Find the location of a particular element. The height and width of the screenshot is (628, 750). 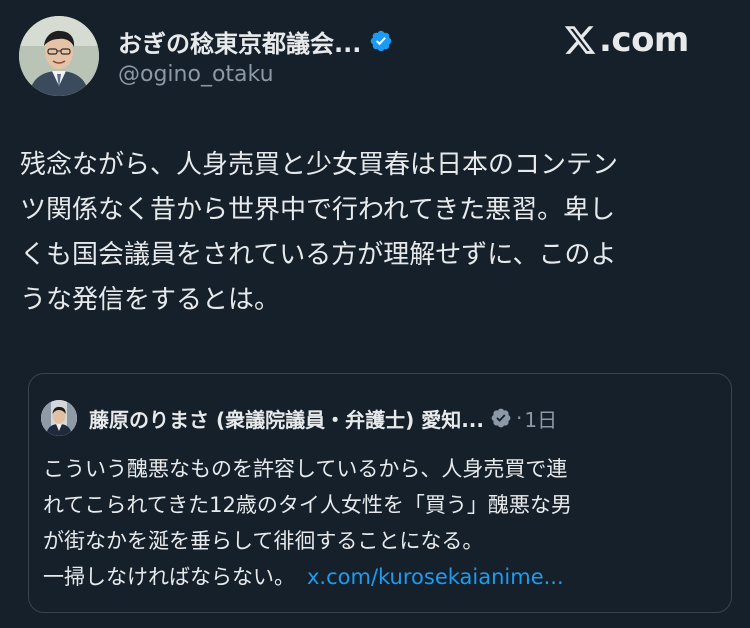

quoted-author-avatar is located at coordinates (59, 418).